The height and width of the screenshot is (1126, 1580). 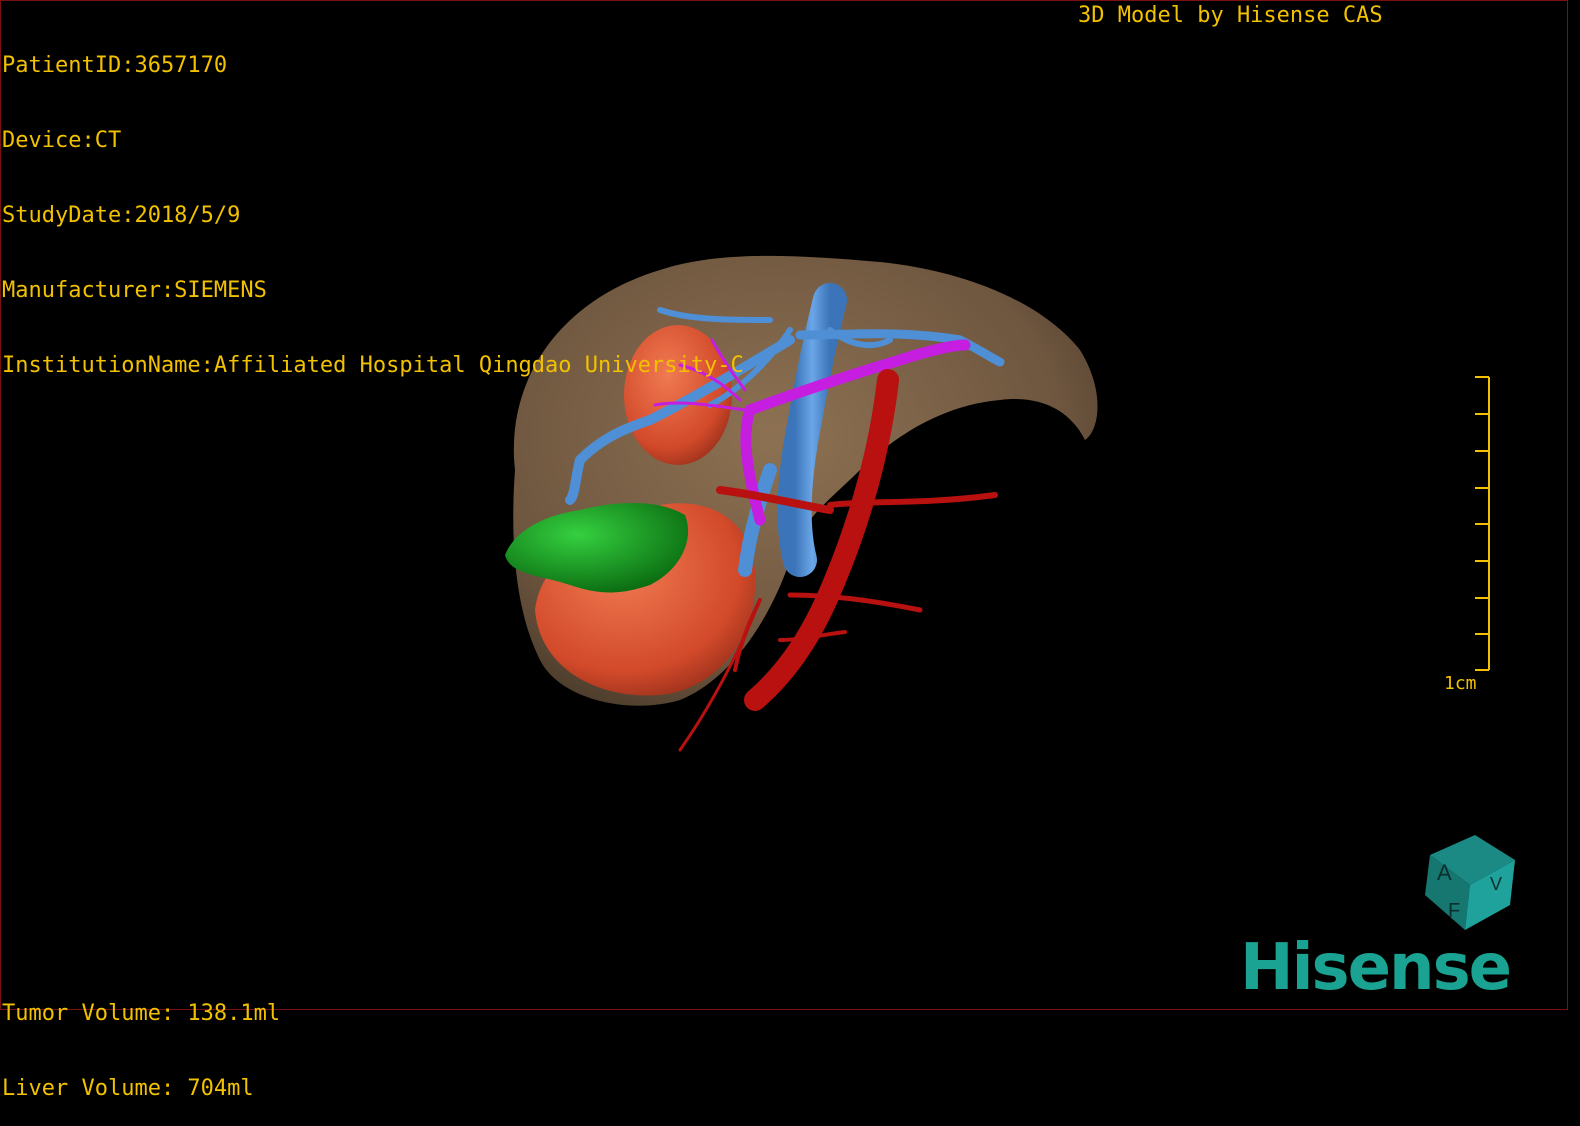 What do you see at coordinates (1444, 872) in the screenshot?
I see `cube-face-a: A` at bounding box center [1444, 872].